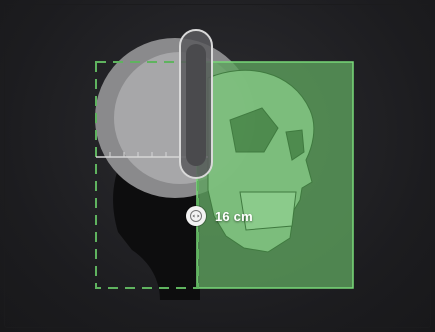 This screenshot has height=332, width=435. What do you see at coordinates (234, 216) in the screenshot?
I see `measurement-value: 16 cm` at bounding box center [234, 216].